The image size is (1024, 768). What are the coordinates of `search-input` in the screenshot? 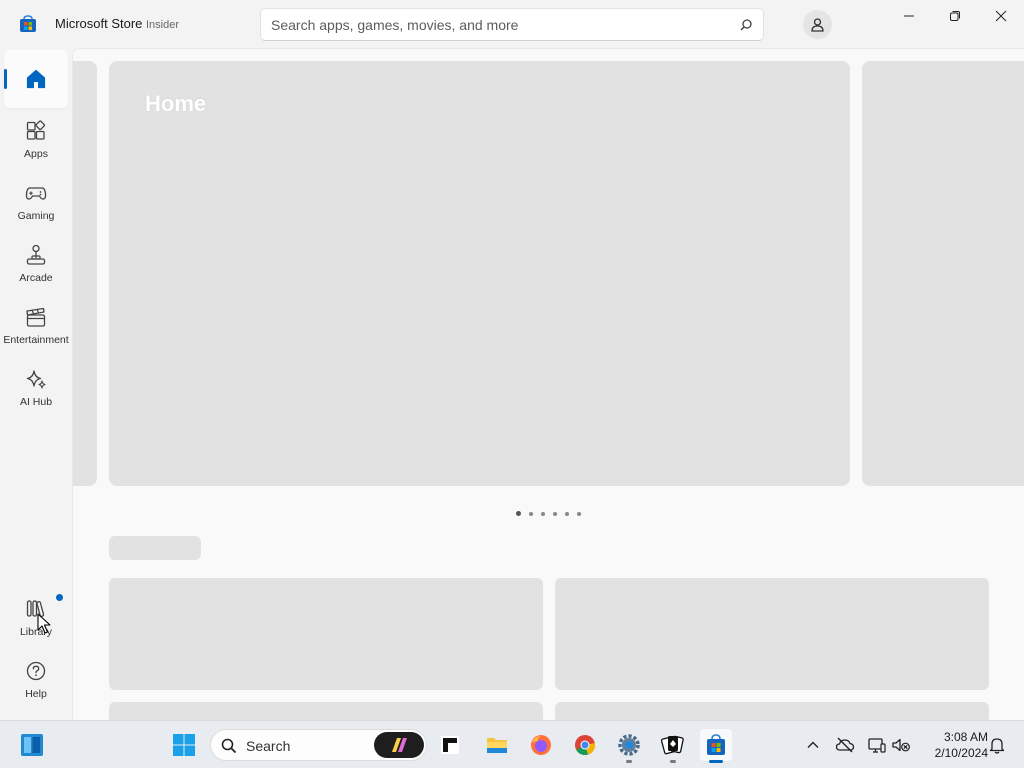 It's located at (501, 24).